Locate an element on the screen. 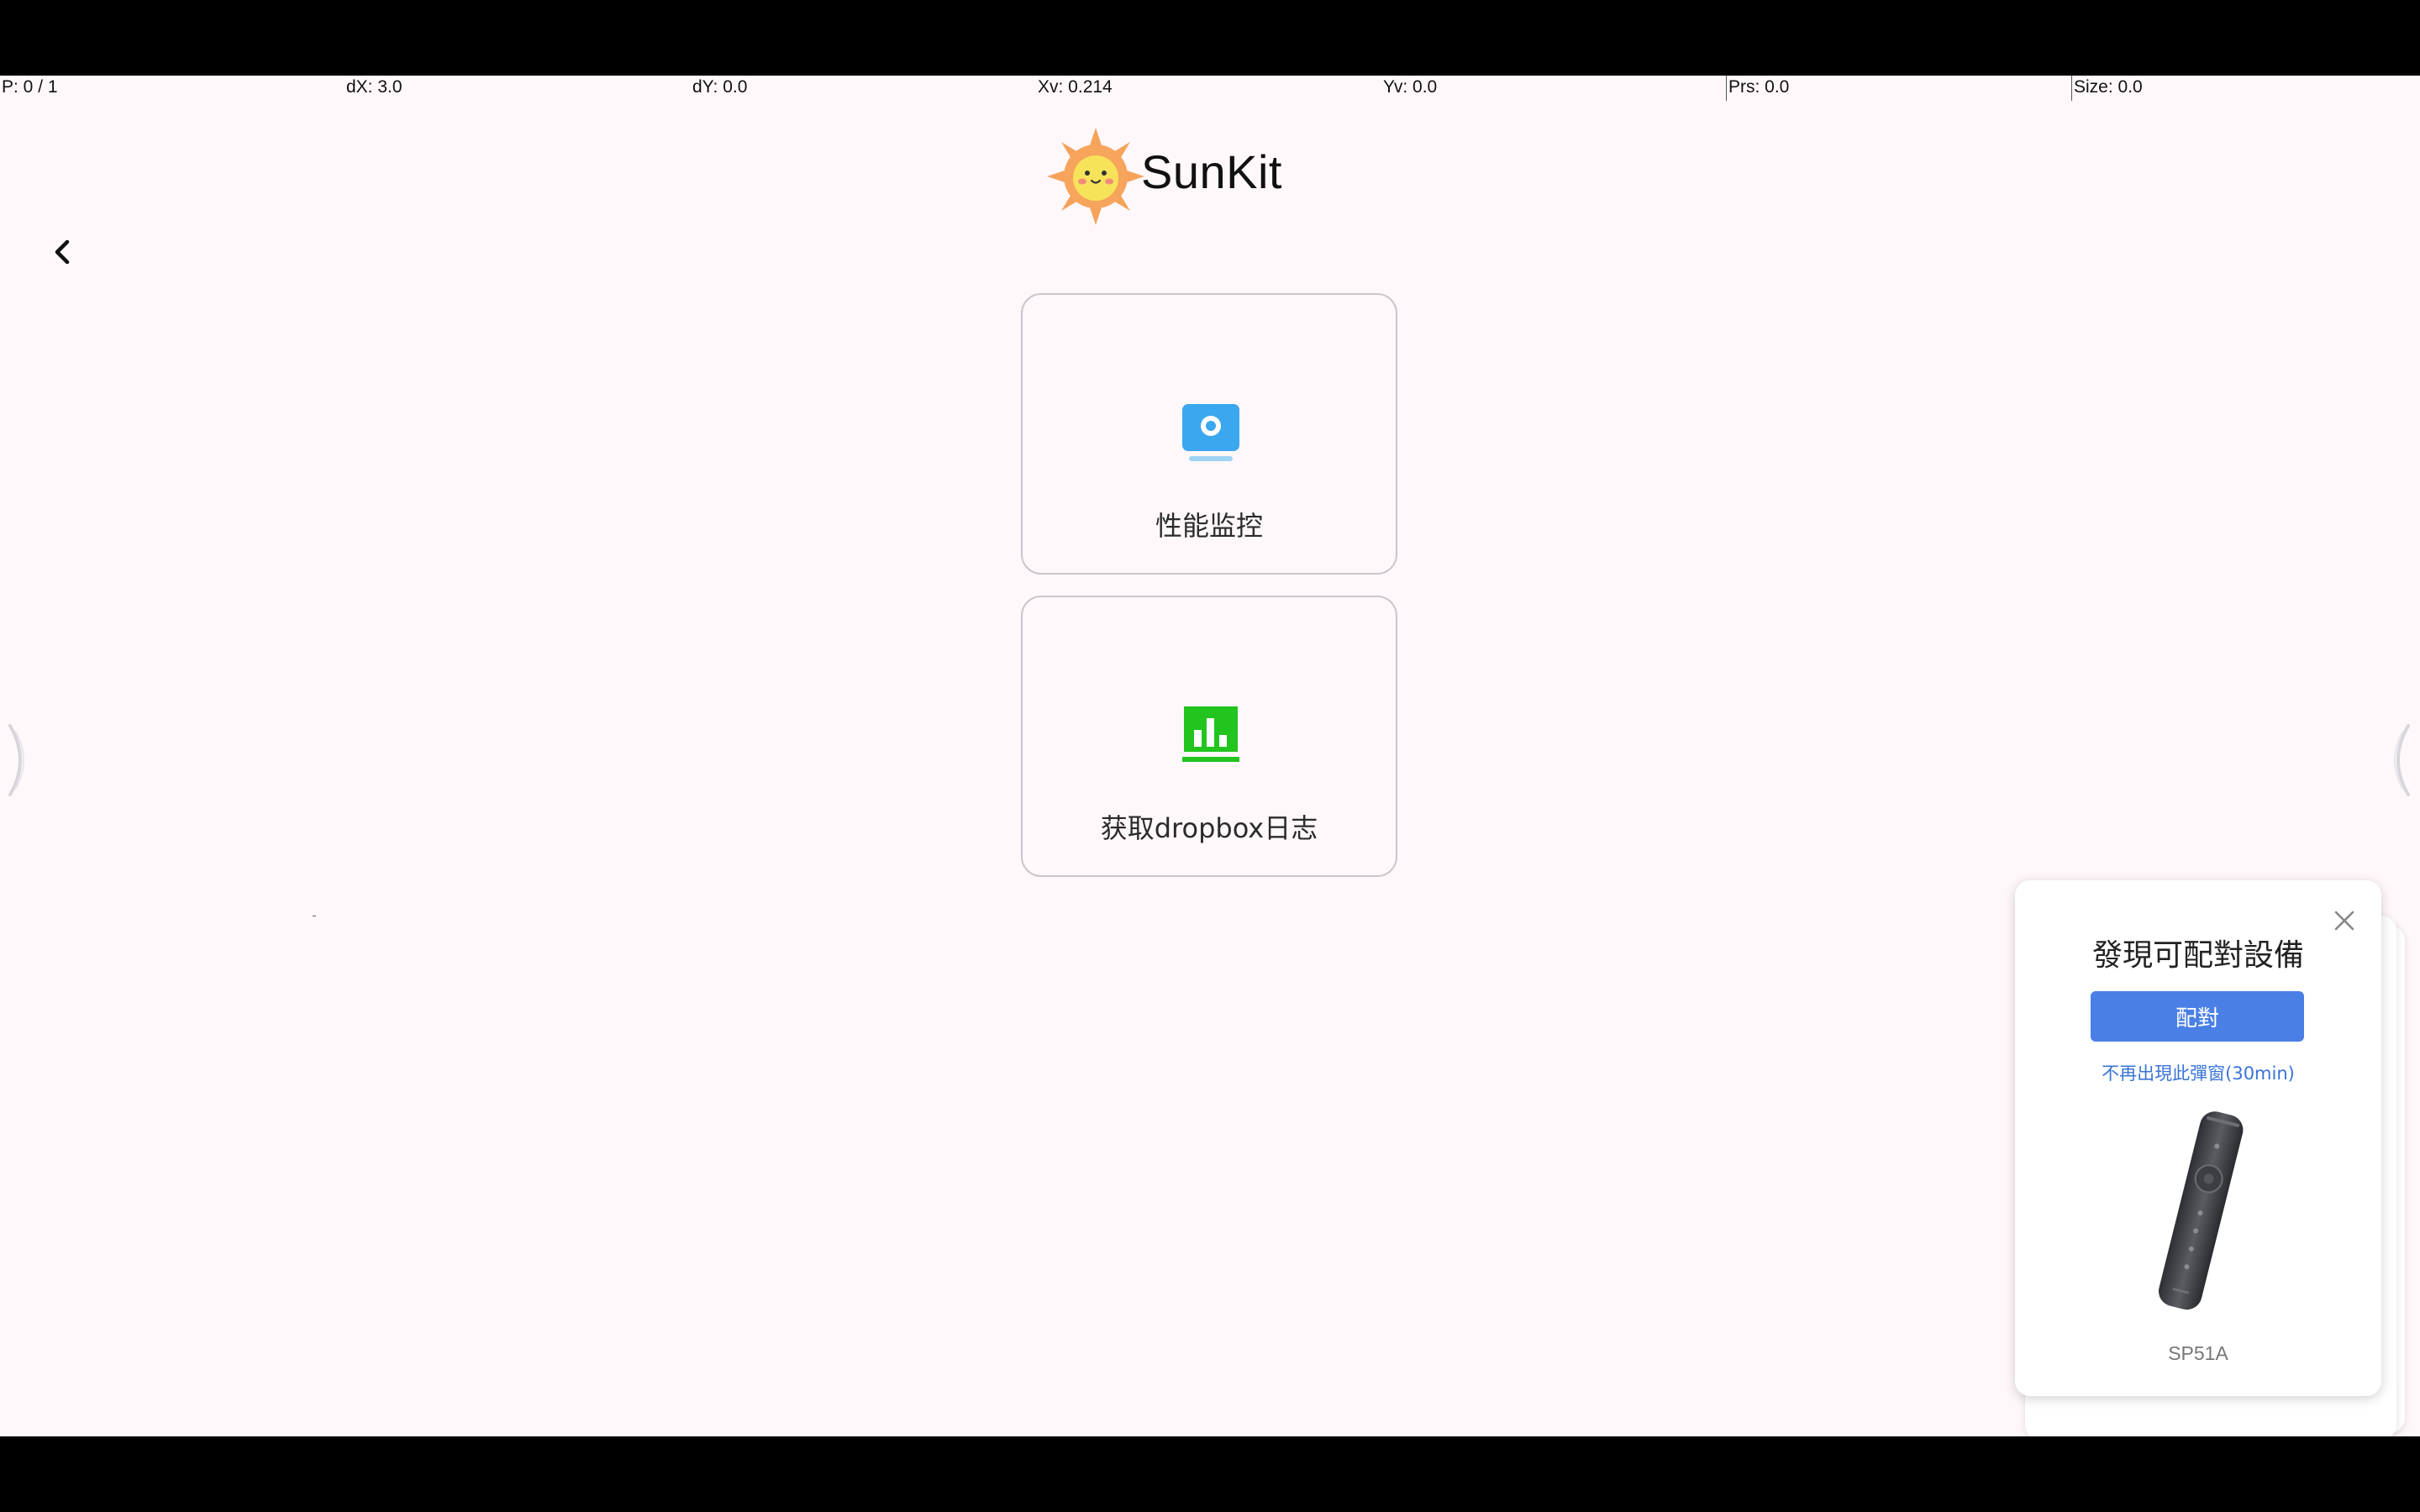 This screenshot has height=1512, width=2420. chevron-left-icon is located at coordinates (62, 252).